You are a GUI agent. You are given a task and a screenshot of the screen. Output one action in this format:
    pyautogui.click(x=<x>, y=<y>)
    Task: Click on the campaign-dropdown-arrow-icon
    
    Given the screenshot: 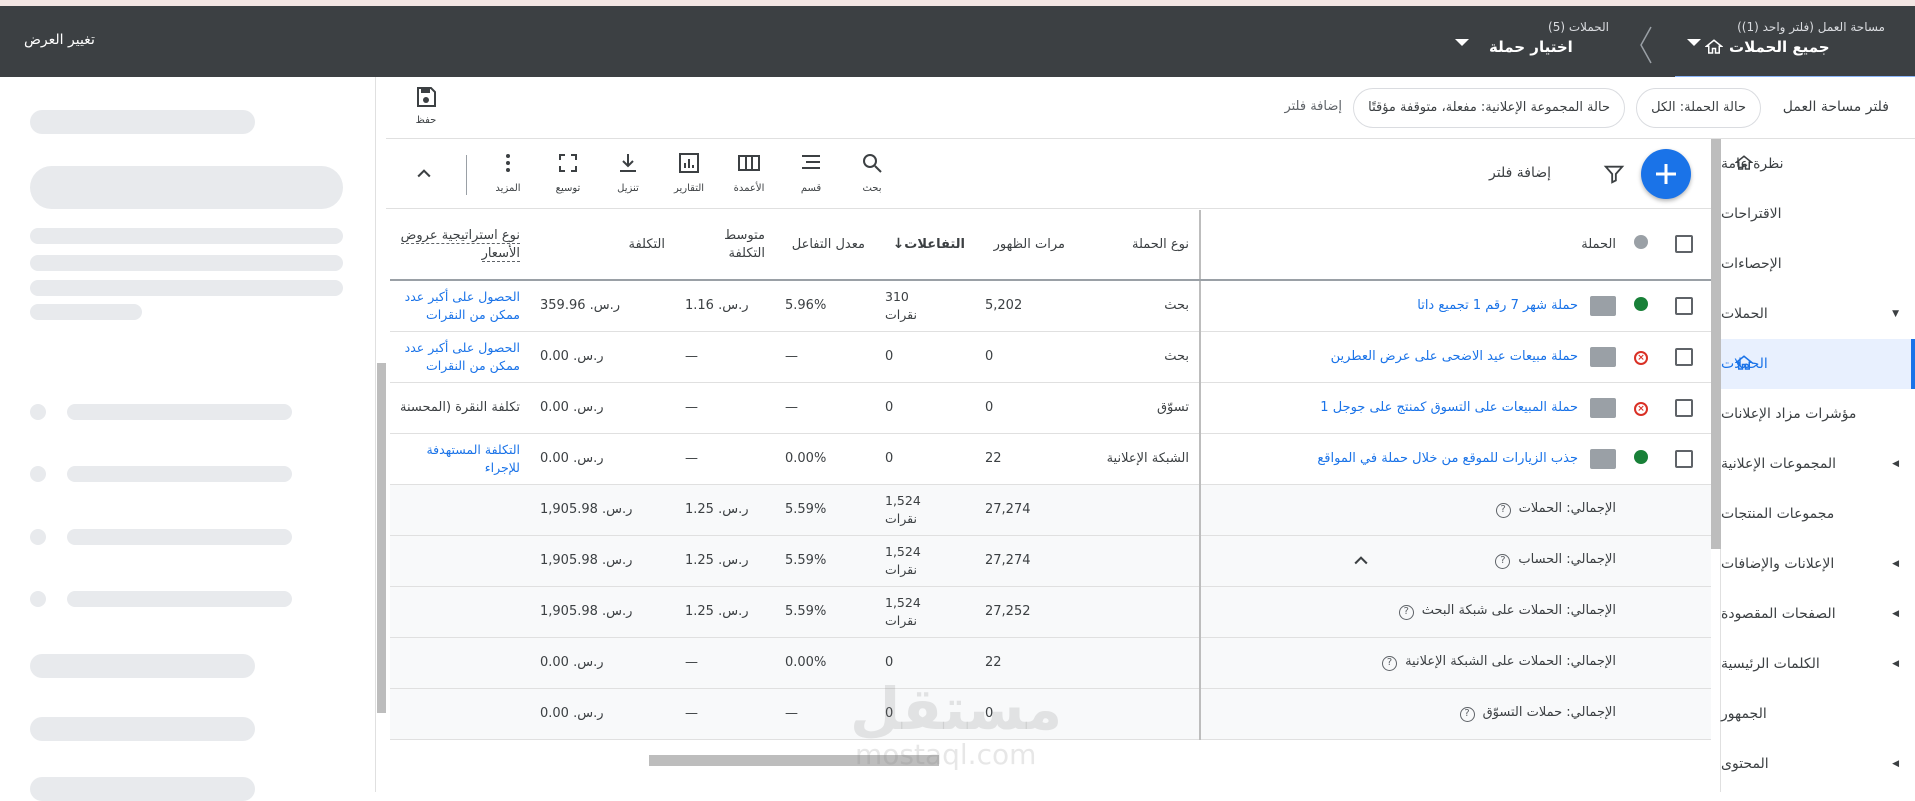 What is the action you would take?
    pyautogui.click(x=1462, y=42)
    